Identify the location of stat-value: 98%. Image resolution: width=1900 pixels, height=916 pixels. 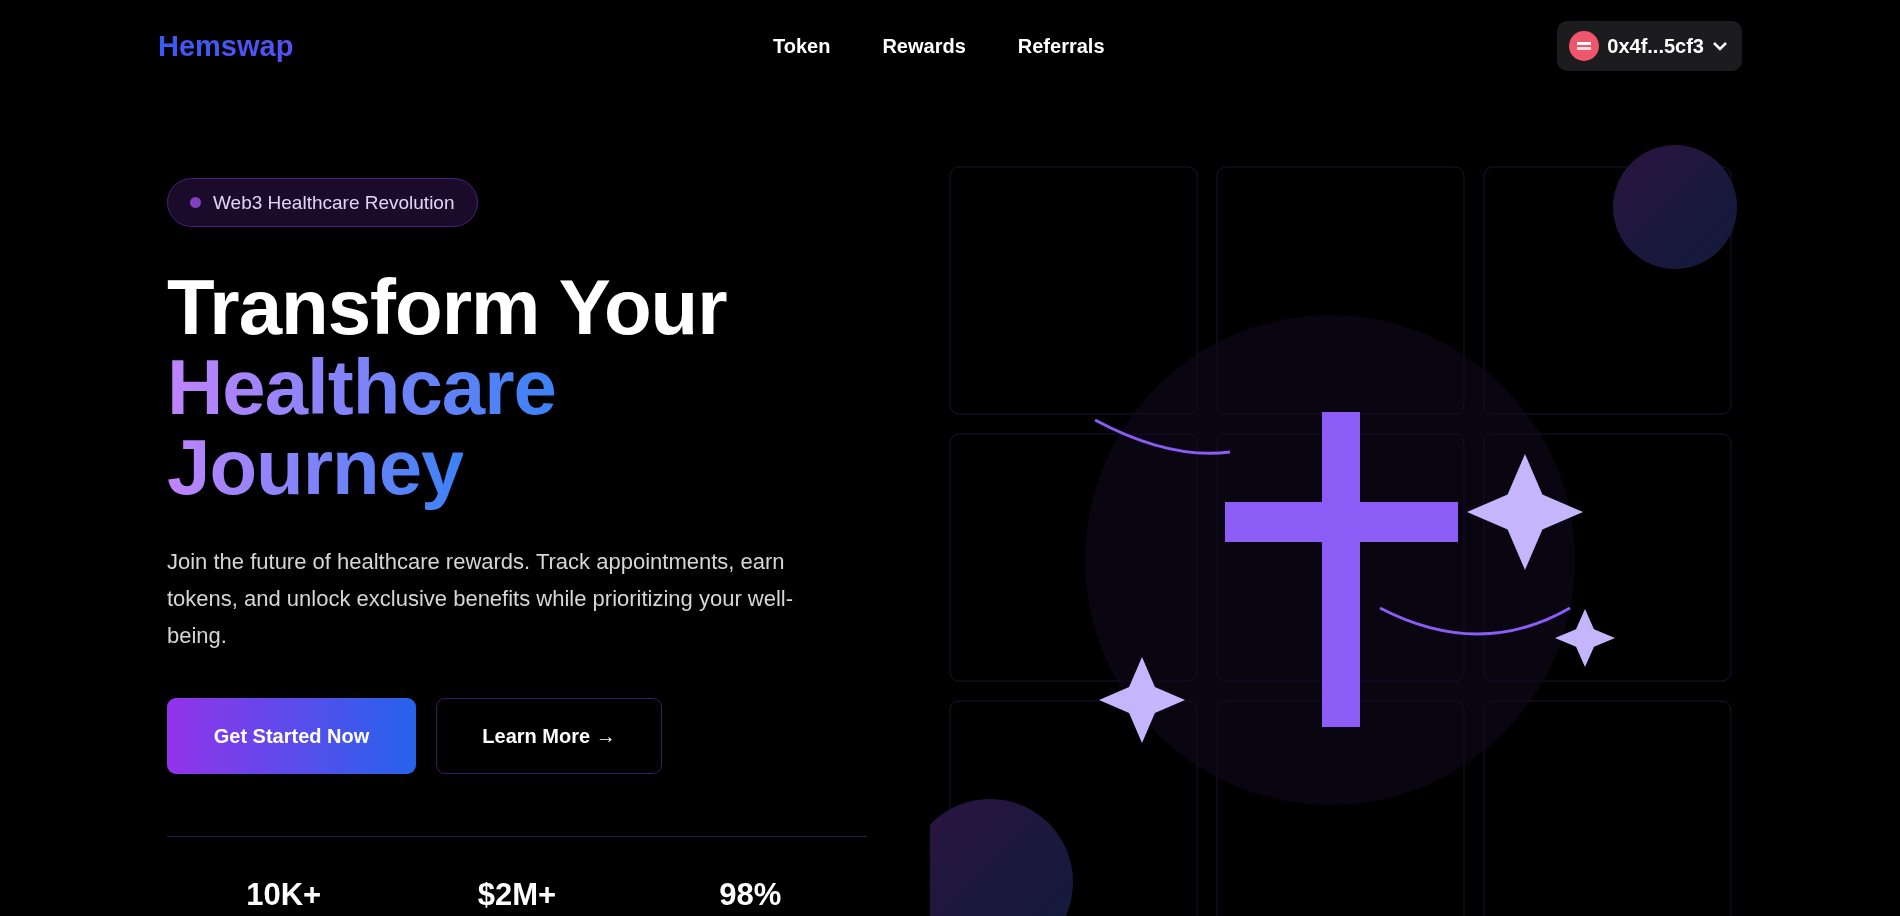
(750, 895).